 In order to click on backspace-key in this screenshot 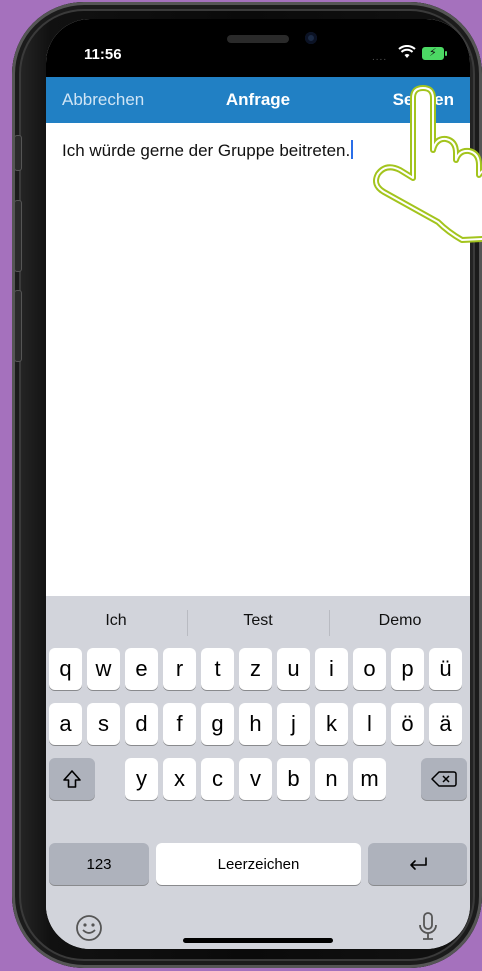, I will do `click(444, 779)`.